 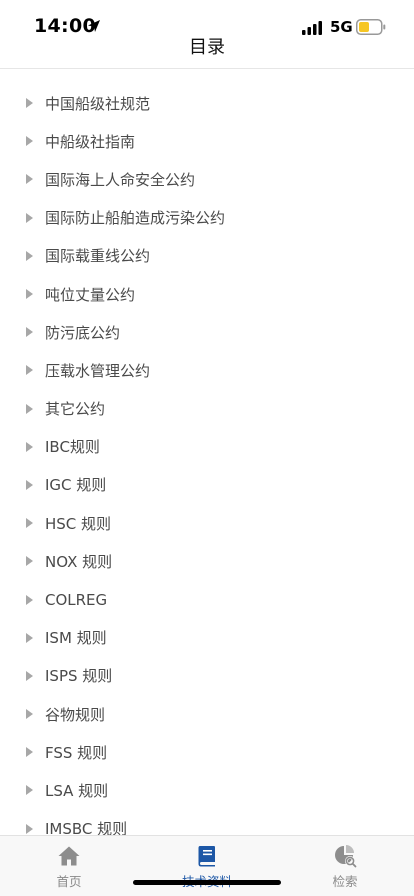 What do you see at coordinates (79, 561) in the screenshot?
I see `catalog-item-label: NOX 规则` at bounding box center [79, 561].